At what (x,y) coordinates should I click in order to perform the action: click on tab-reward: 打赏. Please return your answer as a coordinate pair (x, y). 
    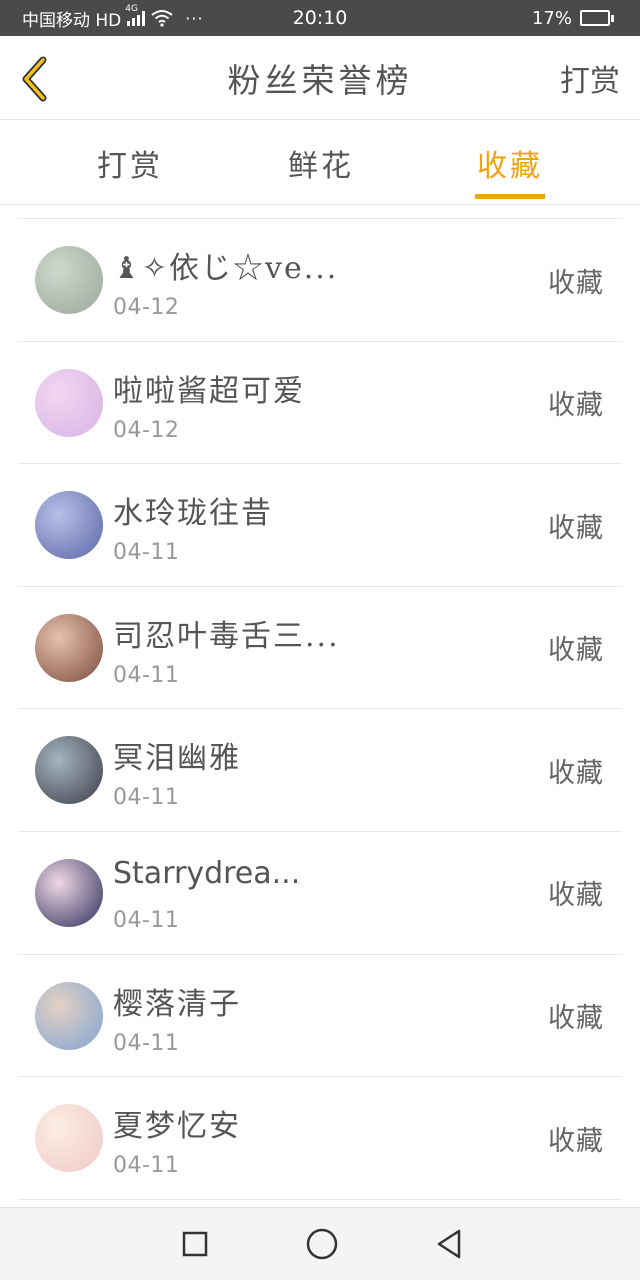
    Looking at the image, I should click on (130, 163).